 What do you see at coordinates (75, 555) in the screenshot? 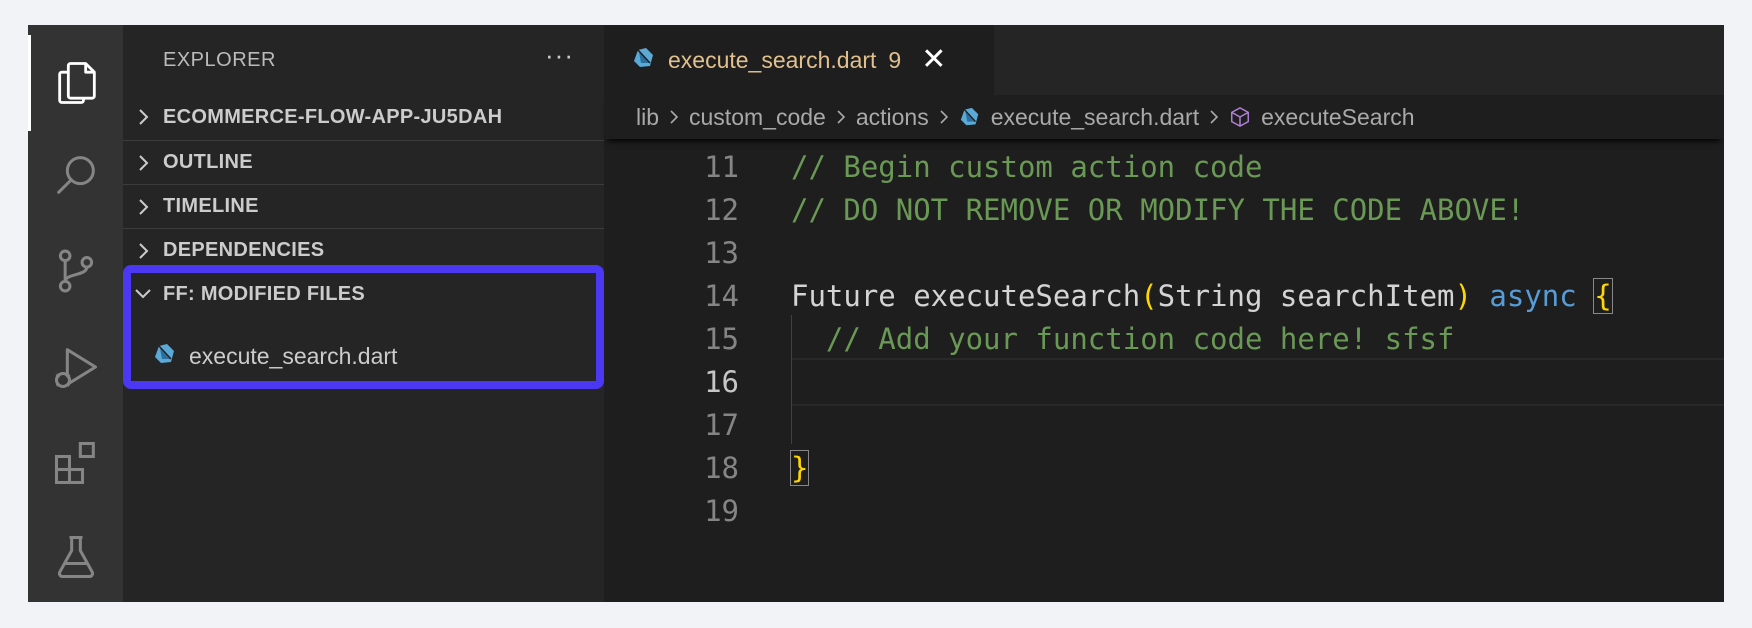
I see `testing-flask-icon` at bounding box center [75, 555].